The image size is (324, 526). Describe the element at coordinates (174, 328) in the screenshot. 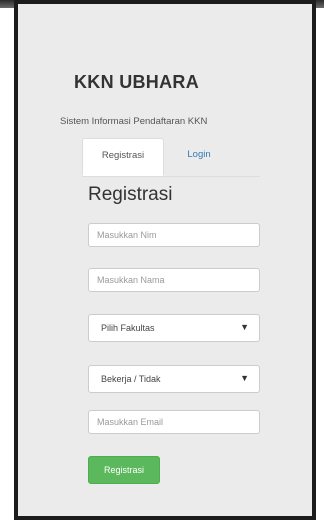

I see `fakultas-select: Pilih Fakultas ▼` at that location.